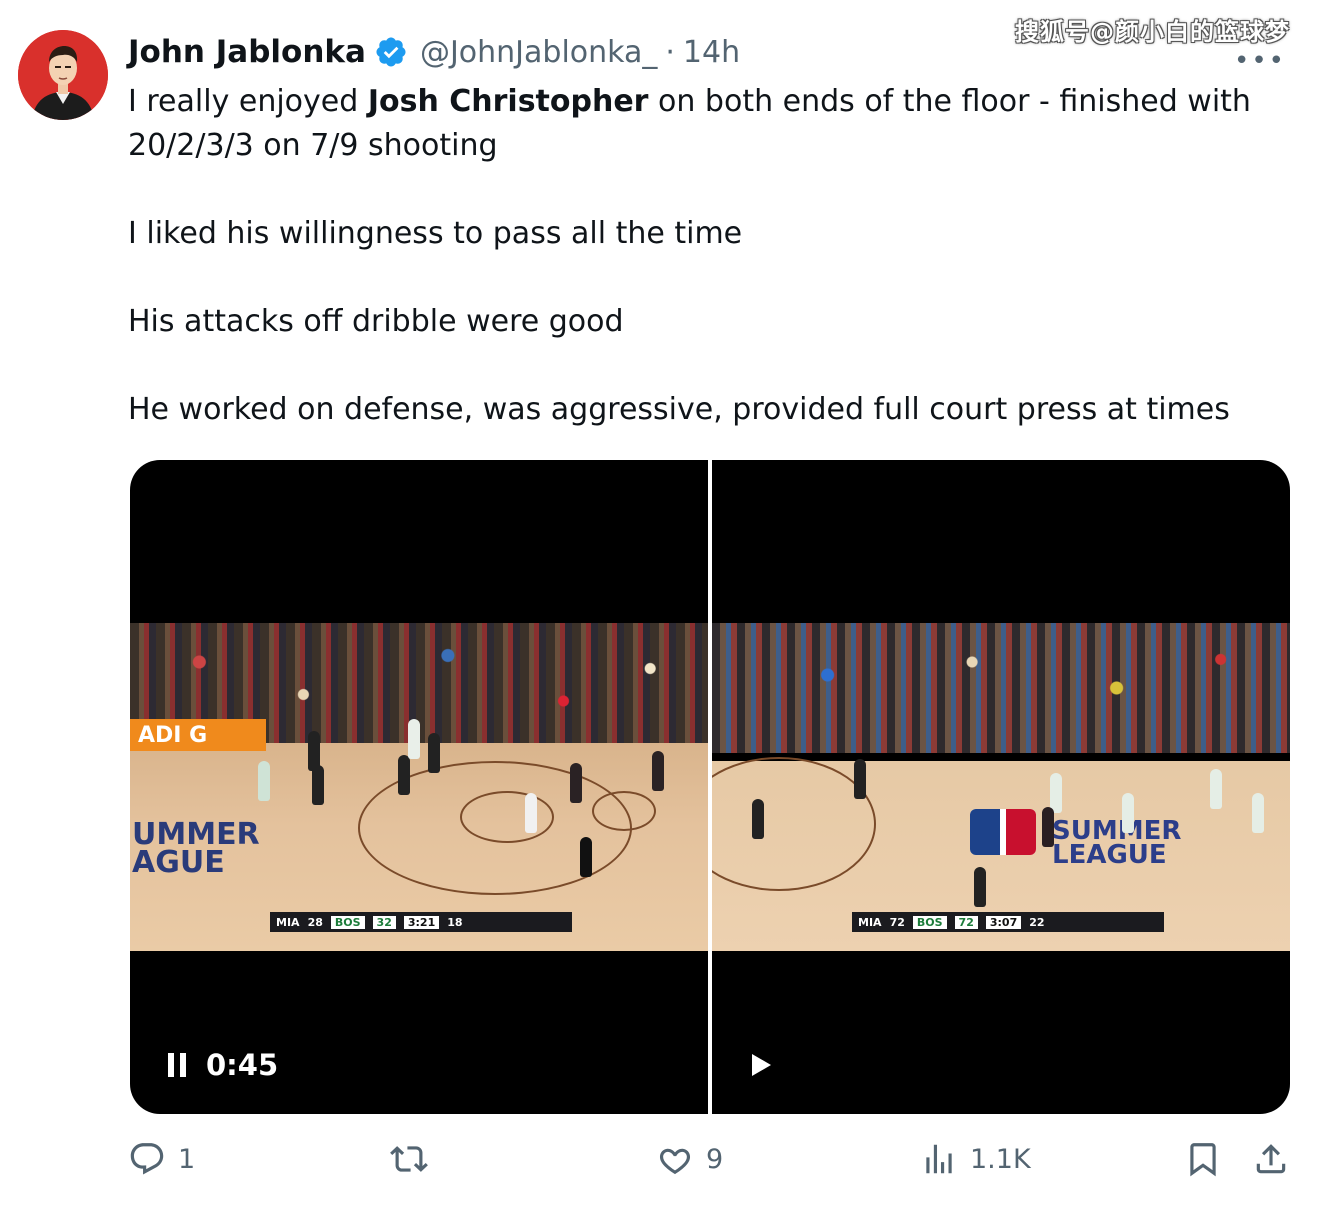 The width and height of the screenshot is (1320, 1208). What do you see at coordinates (248, 101) in the screenshot?
I see `tweet-line-1-pre: I really enjoyed` at bounding box center [248, 101].